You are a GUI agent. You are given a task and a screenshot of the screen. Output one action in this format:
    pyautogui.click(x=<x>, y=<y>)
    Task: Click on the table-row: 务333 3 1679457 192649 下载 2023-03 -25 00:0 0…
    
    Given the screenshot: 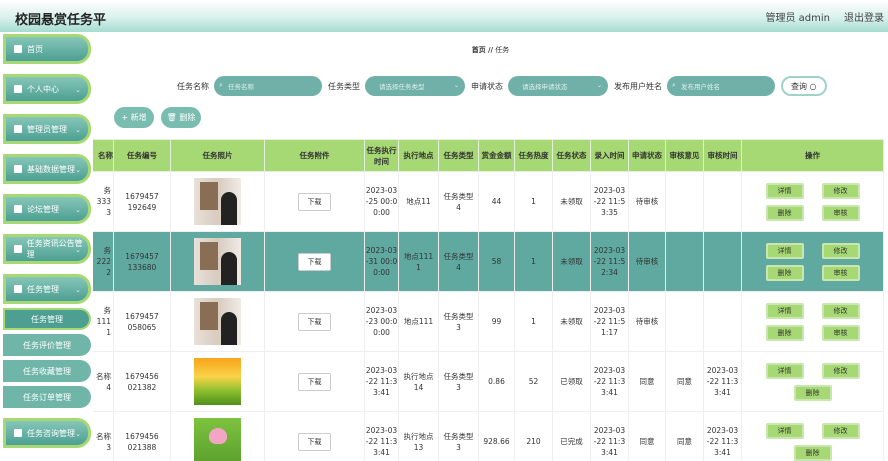 What is the action you would take?
    pyautogui.click(x=488, y=201)
    